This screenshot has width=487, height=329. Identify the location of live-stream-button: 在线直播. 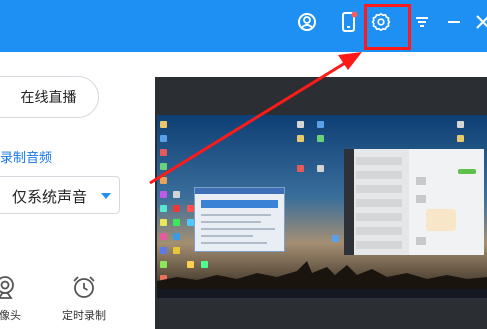
(49, 97).